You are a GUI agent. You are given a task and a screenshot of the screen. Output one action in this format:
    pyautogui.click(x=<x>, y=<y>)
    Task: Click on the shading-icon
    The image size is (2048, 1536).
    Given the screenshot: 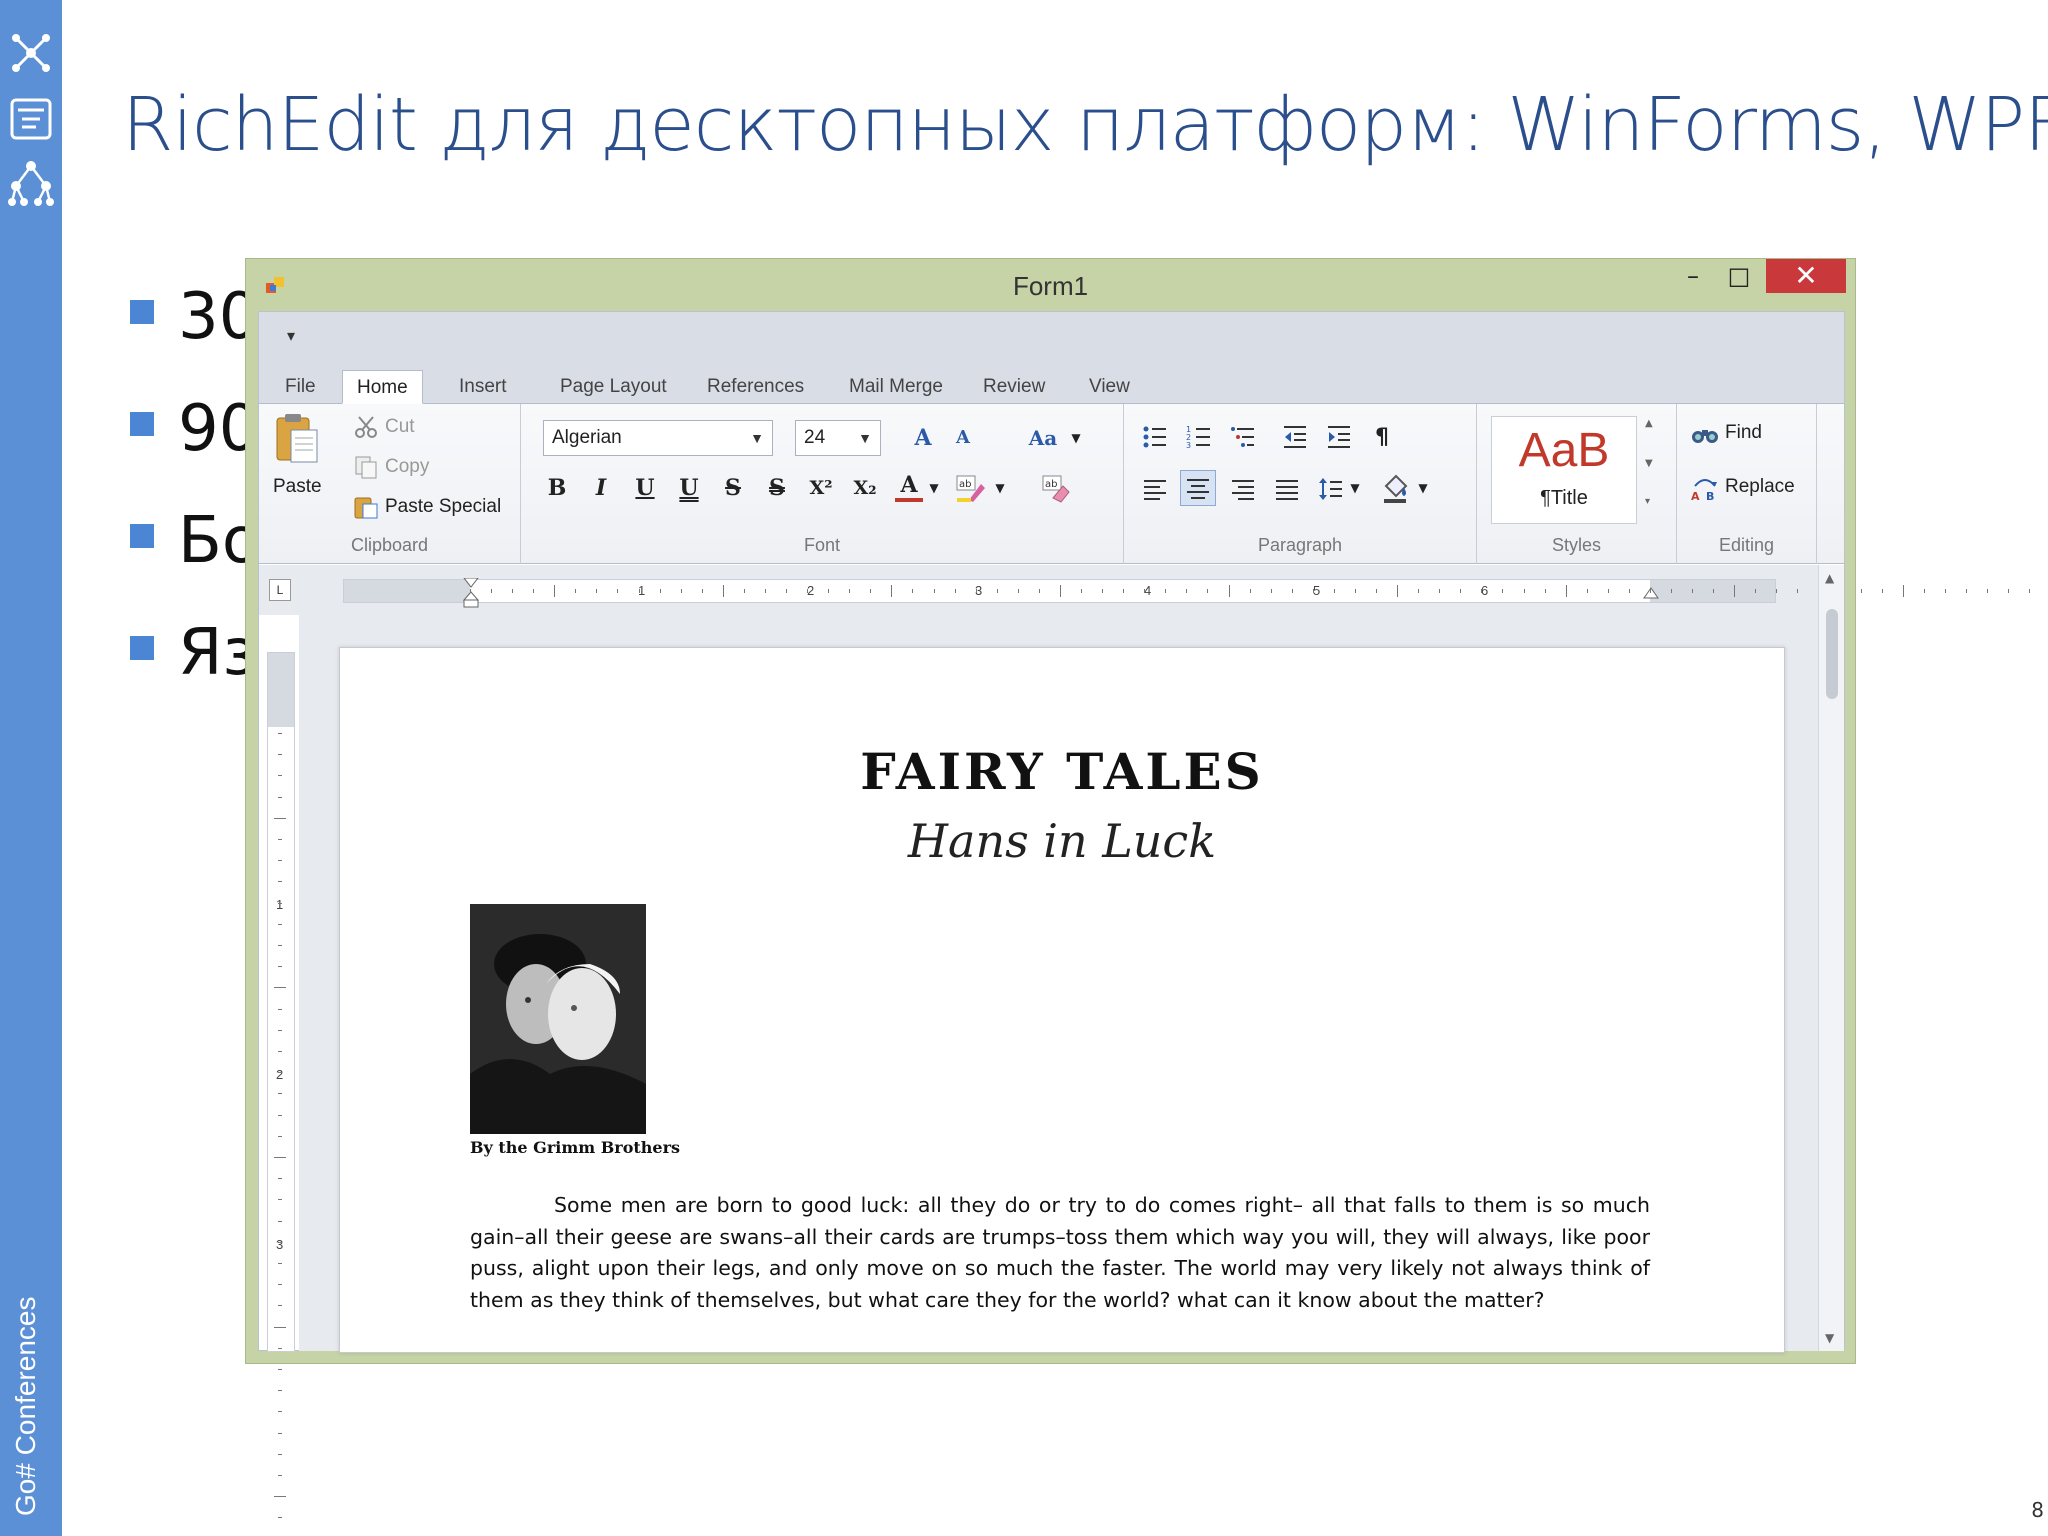 What is the action you would take?
    pyautogui.click(x=1396, y=489)
    